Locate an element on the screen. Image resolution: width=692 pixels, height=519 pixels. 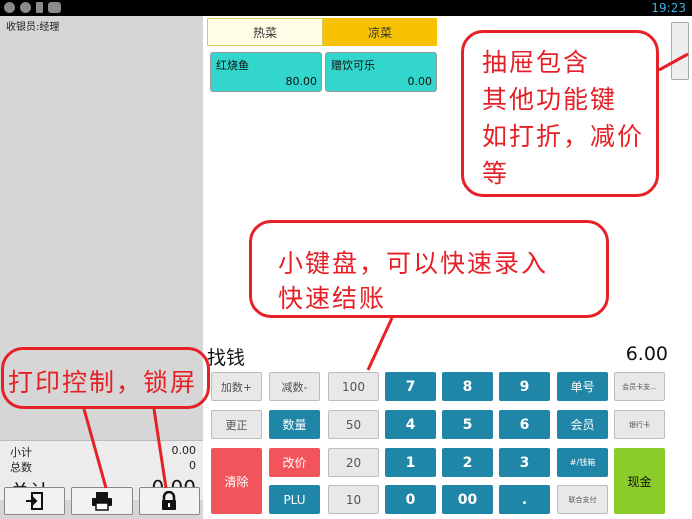
keypad-arrow is located at coordinates (380, 344).